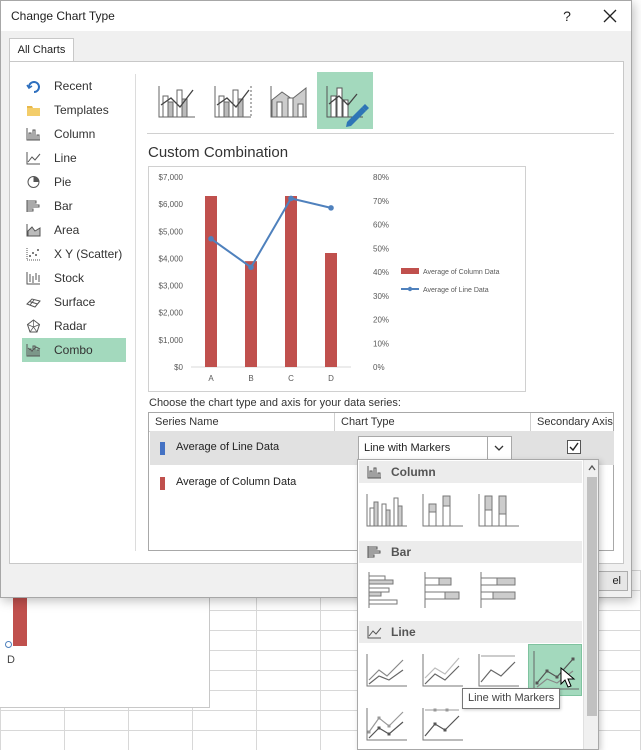 Image resolution: width=641 pixels, height=750 pixels. I want to click on option-100-stacked-column, so click(499, 511).